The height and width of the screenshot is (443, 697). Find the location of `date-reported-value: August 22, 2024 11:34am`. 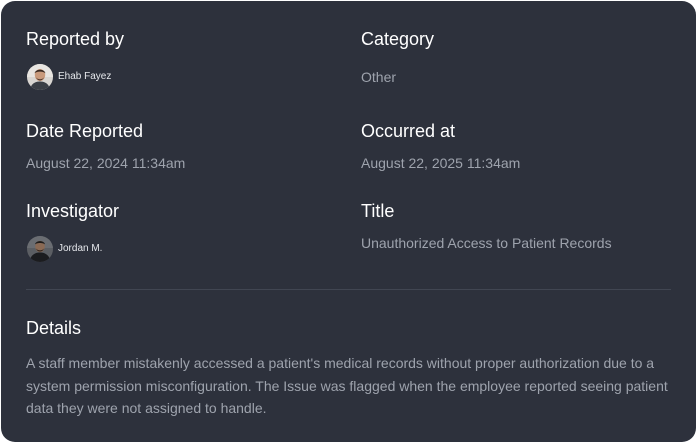

date-reported-value: August 22, 2024 11:34am is located at coordinates (106, 163).